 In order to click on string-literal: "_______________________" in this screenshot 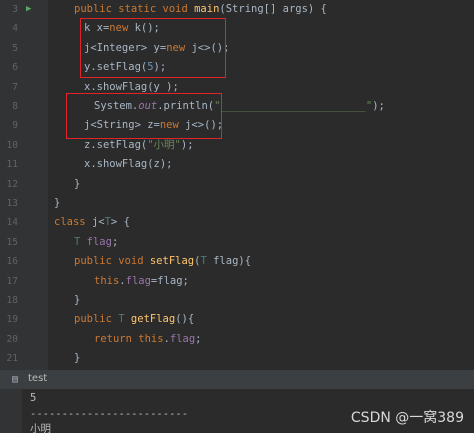, I will do `click(293, 106)`.